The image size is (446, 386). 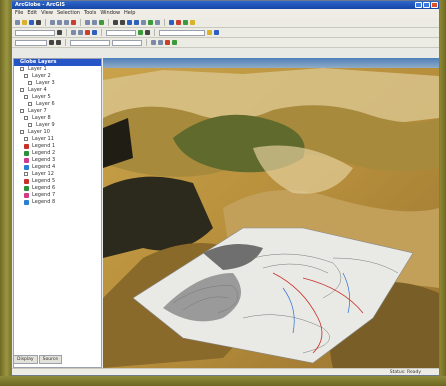 I want to click on new-icon, so click(x=17, y=22).